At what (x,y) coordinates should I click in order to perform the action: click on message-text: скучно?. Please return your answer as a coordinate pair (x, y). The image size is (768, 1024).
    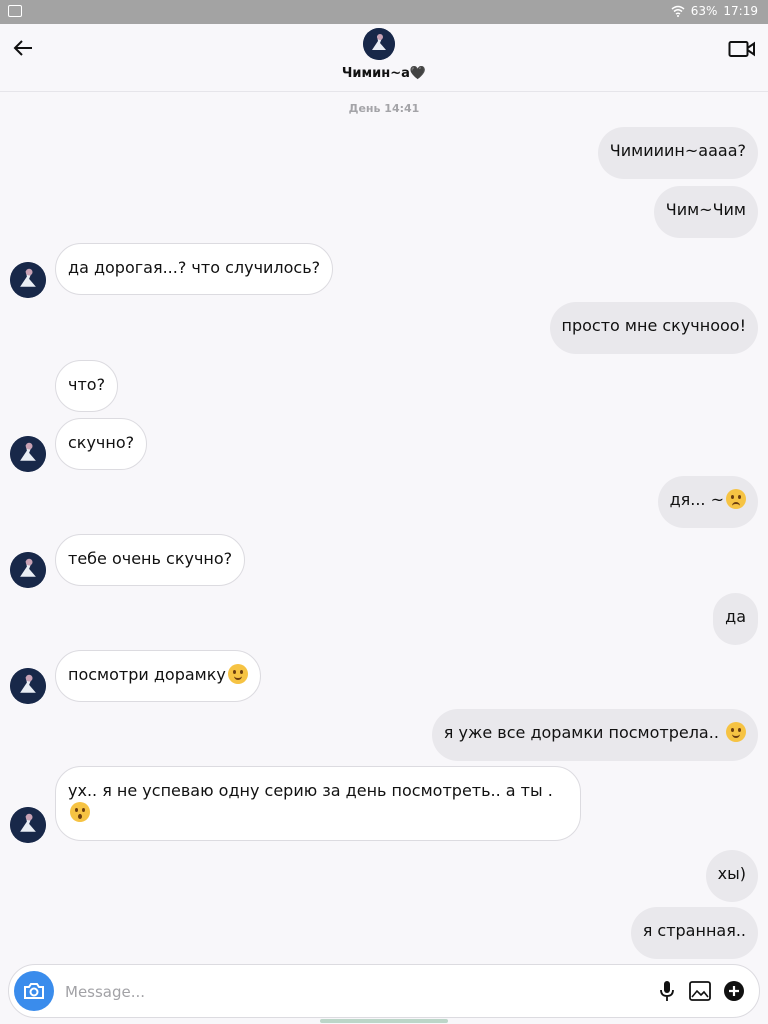
    Looking at the image, I should click on (101, 442).